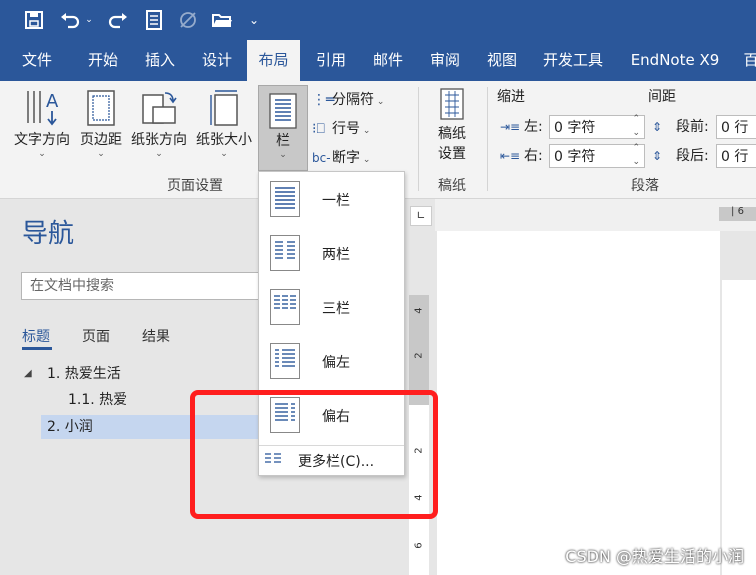  I want to click on option-label: 两栏, so click(336, 255).